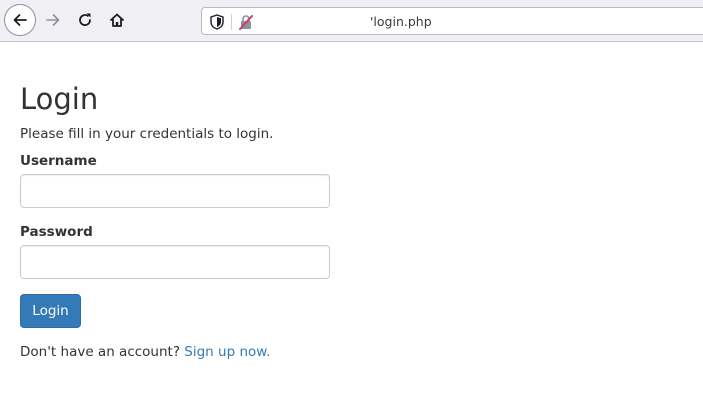 The height and width of the screenshot is (412, 703). I want to click on username-label: Username, so click(58, 161).